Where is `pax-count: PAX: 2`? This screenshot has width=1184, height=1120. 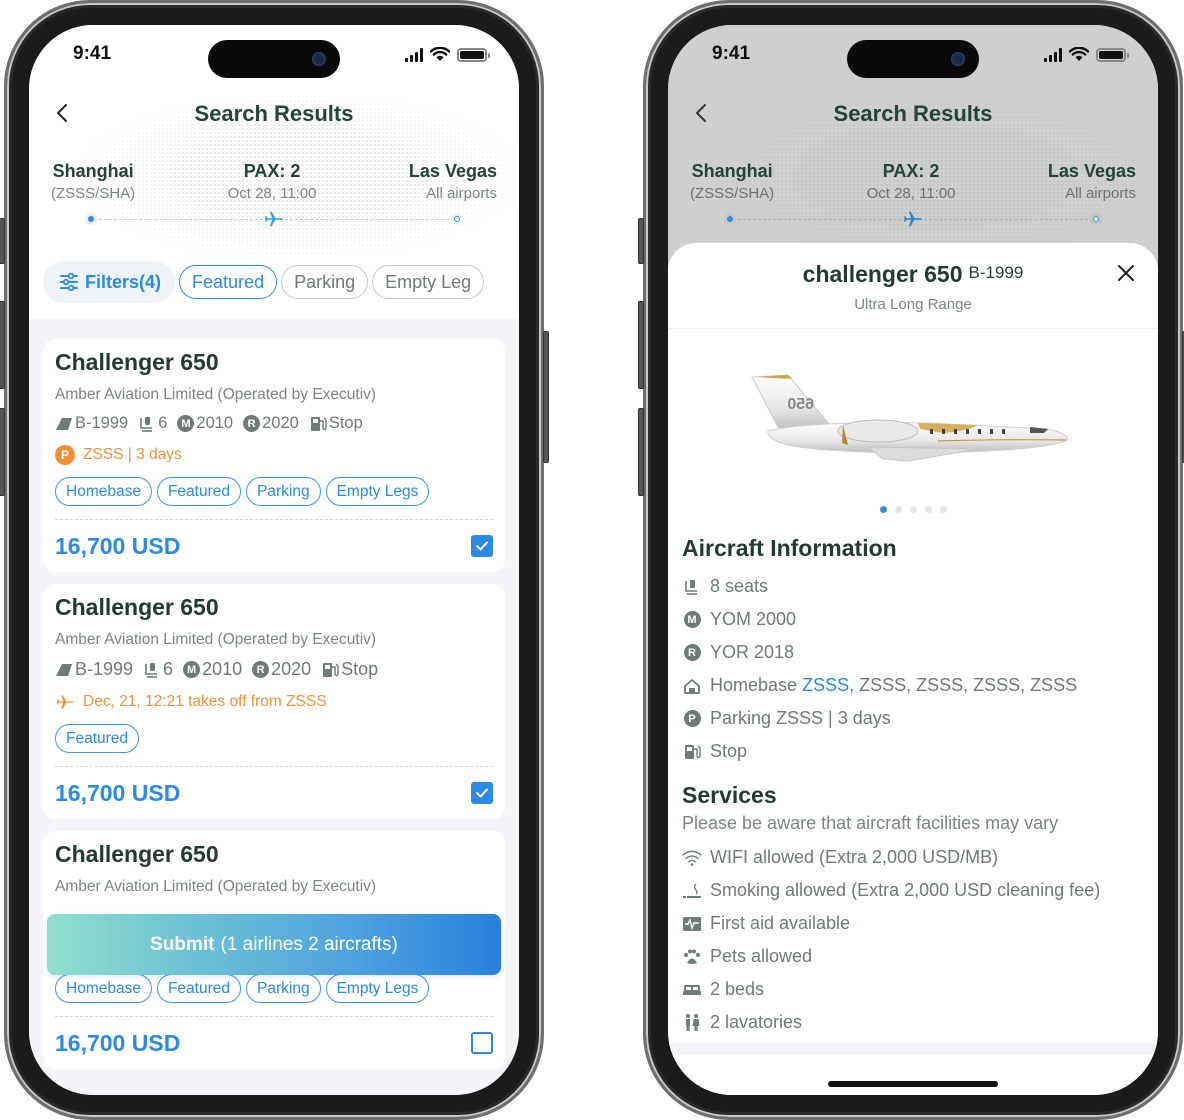
pax-count: PAX: 2 is located at coordinates (911, 171).